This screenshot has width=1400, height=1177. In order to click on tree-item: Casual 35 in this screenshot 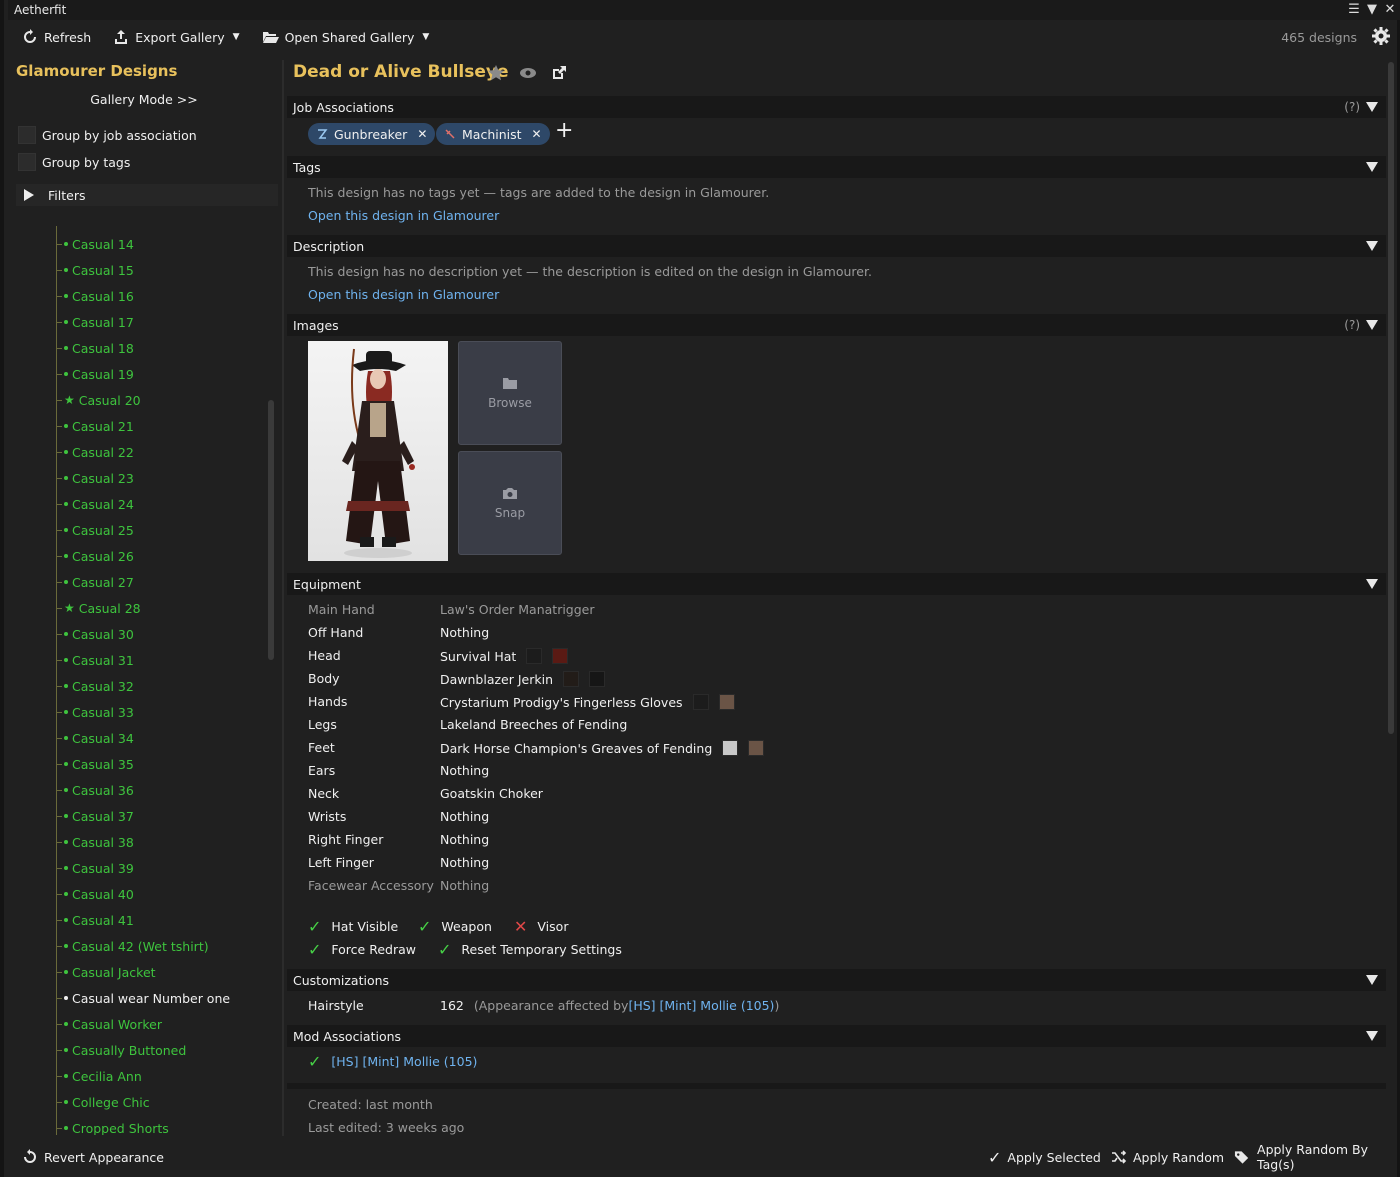, I will do `click(95, 764)`.